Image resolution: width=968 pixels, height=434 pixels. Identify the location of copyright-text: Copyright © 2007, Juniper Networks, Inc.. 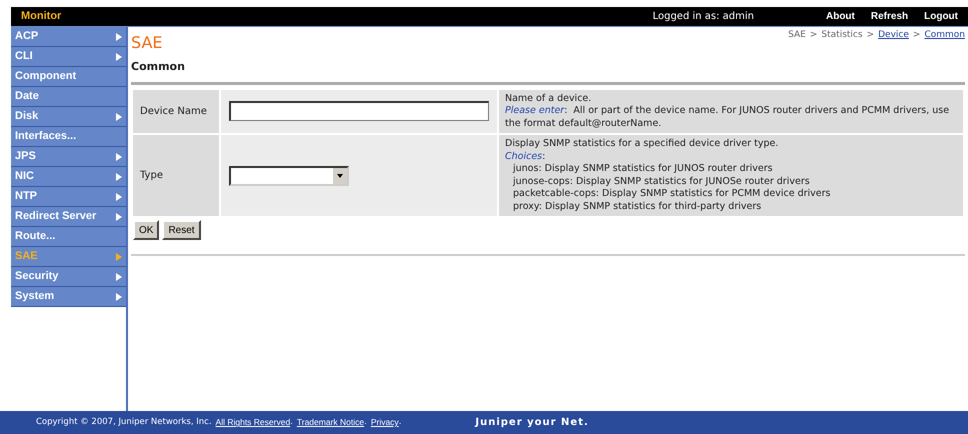
(124, 422).